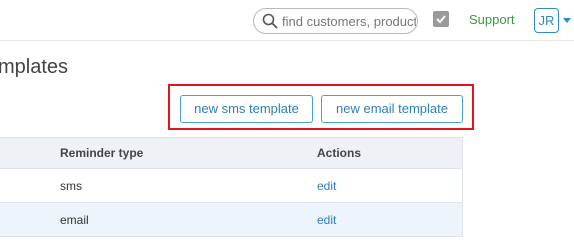  Describe the element at coordinates (339, 153) in the screenshot. I see `column-header-actions: Actions` at that location.